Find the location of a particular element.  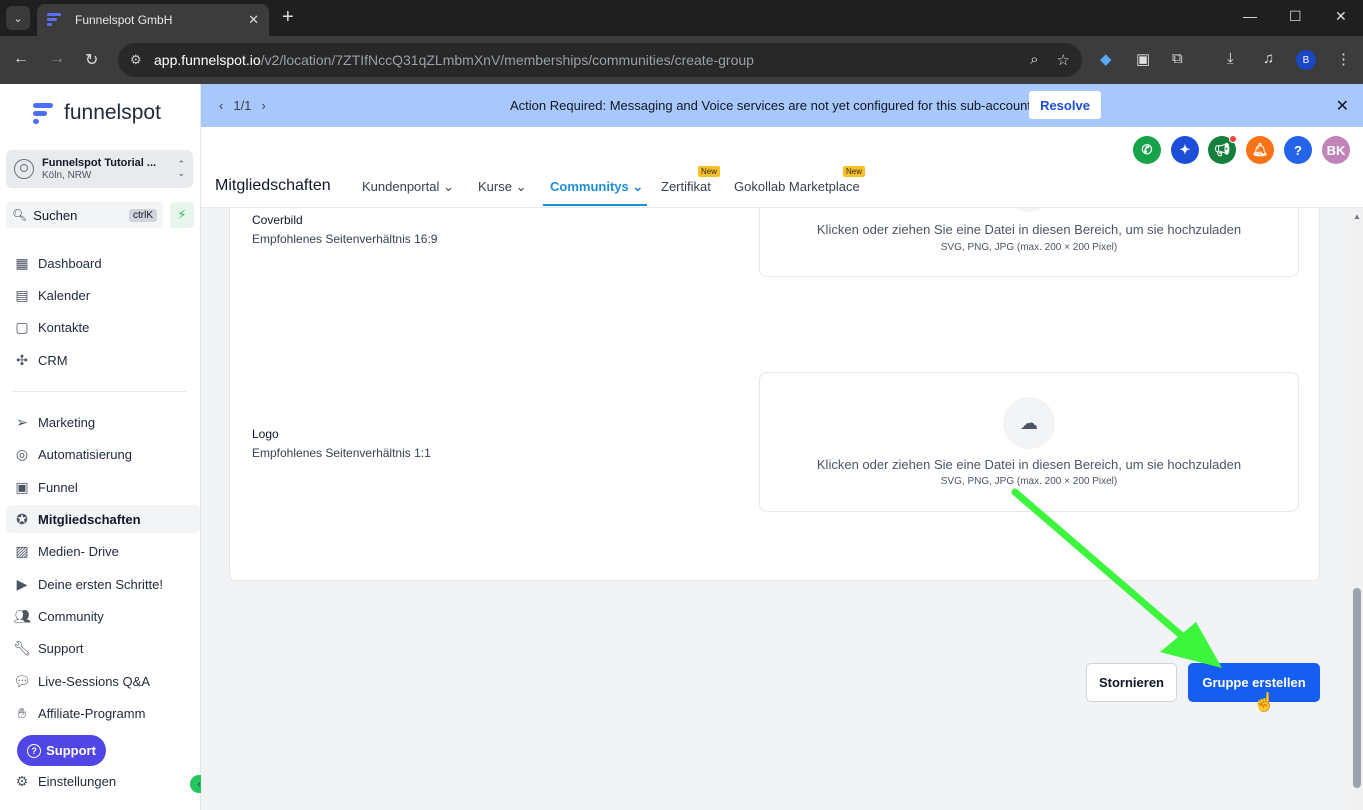

cover-label: Coverbild is located at coordinates (277, 220).